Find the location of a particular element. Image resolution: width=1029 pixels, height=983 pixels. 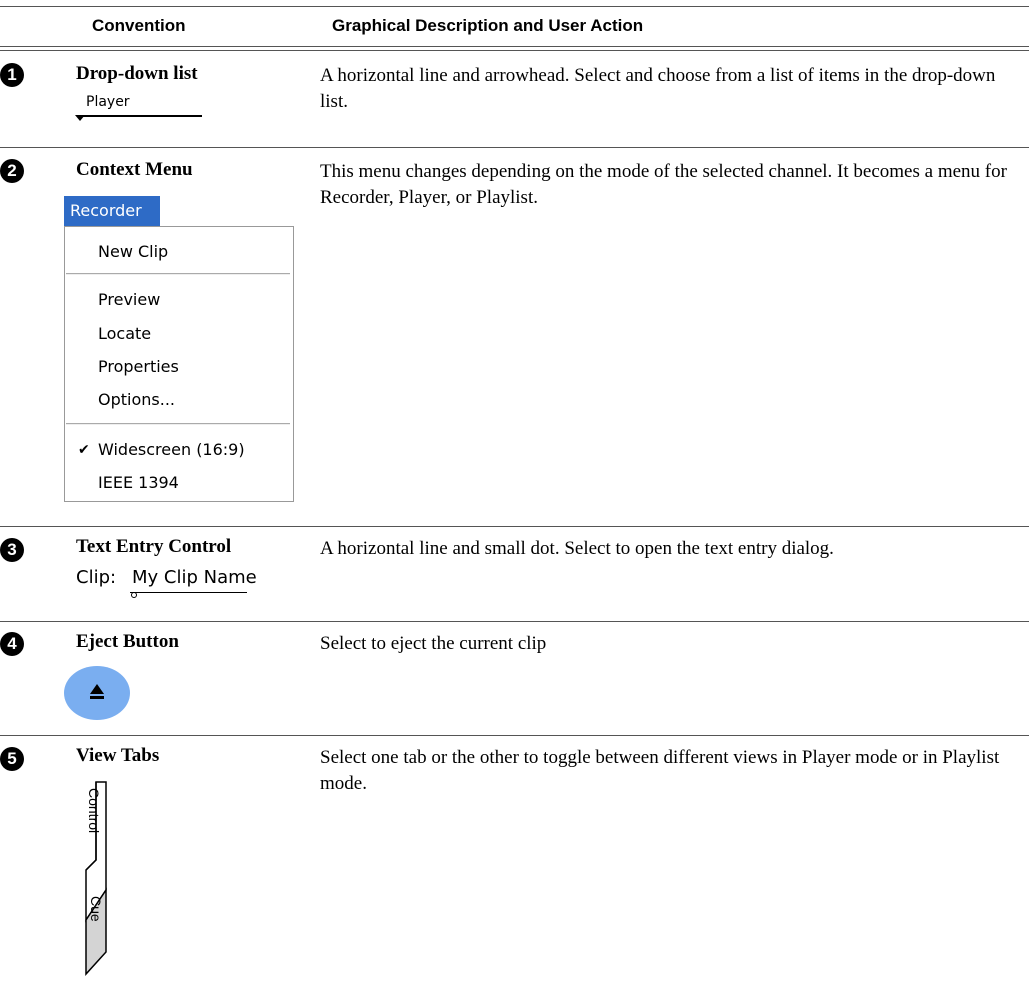

eject-icon-bar is located at coordinates (97, 697).